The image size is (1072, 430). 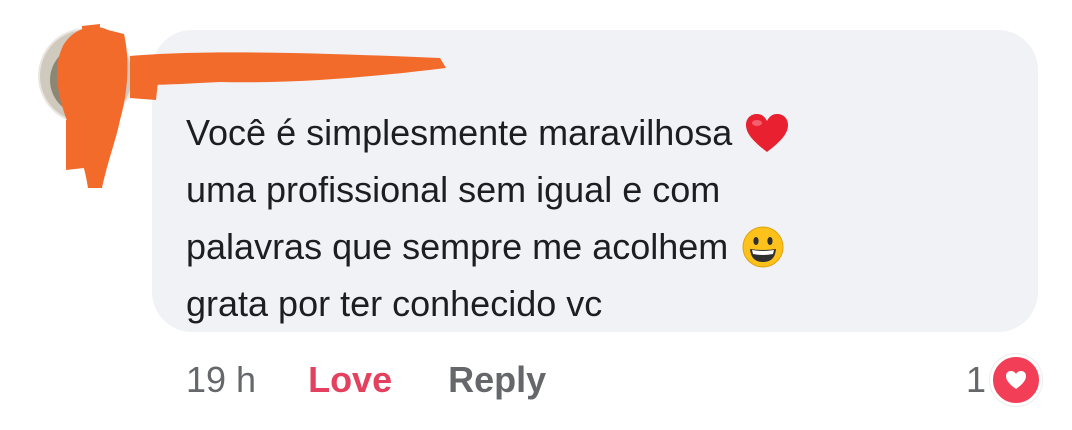 What do you see at coordinates (457, 246) in the screenshot?
I see `comment-line-text: palavras que sempre me acolhem` at bounding box center [457, 246].